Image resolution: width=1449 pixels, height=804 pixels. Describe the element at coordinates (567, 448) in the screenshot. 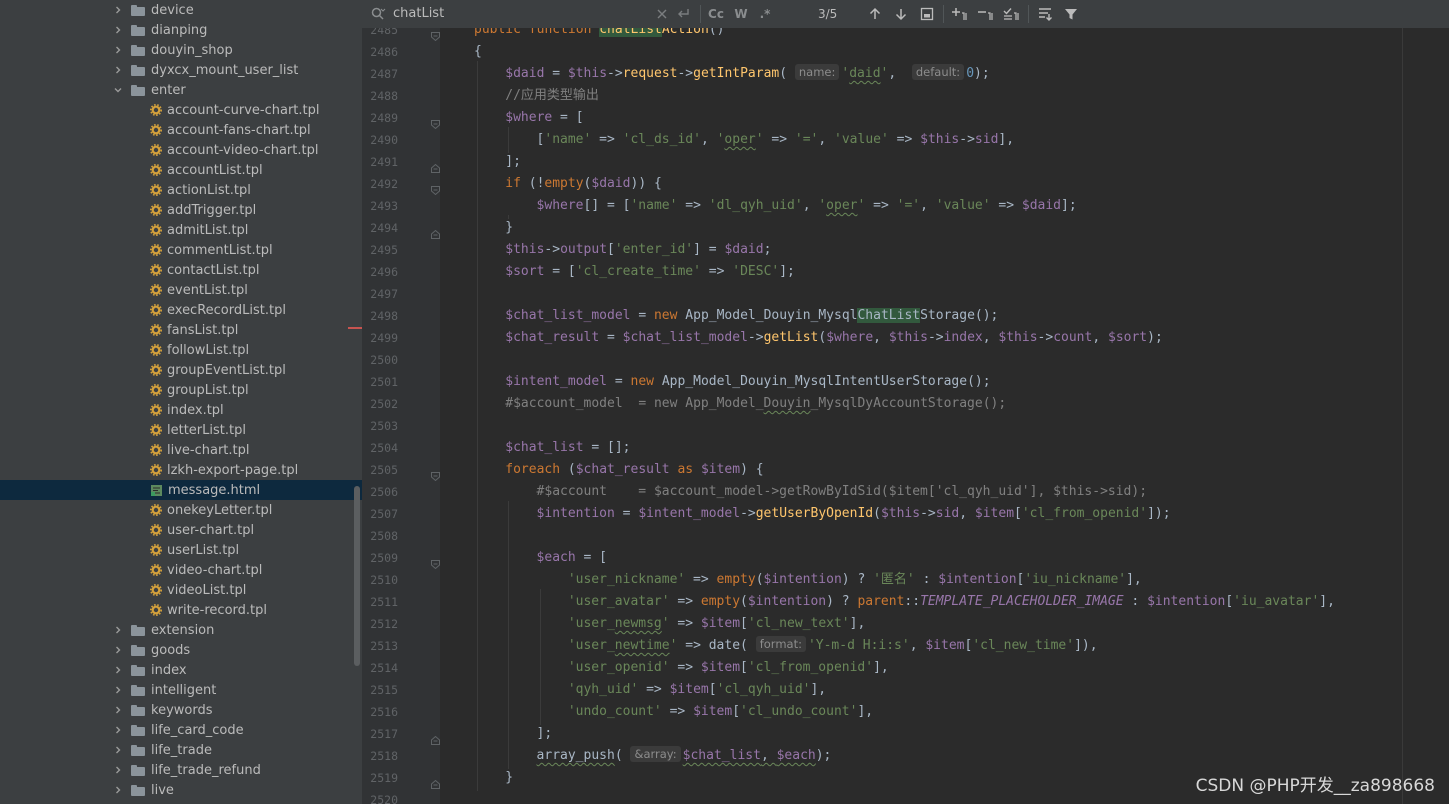

I see `code-line: $chat_list = [];` at that location.